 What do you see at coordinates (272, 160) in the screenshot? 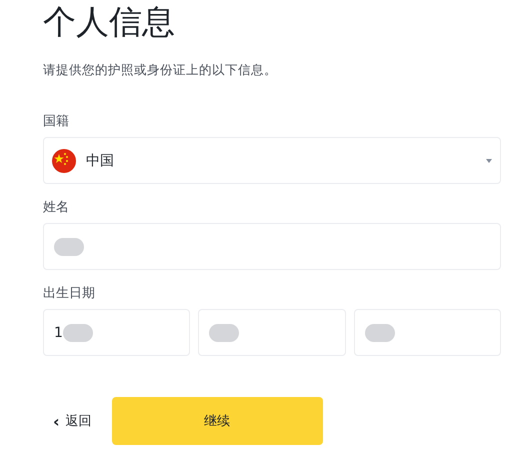
I see `country-select: 中国` at bounding box center [272, 160].